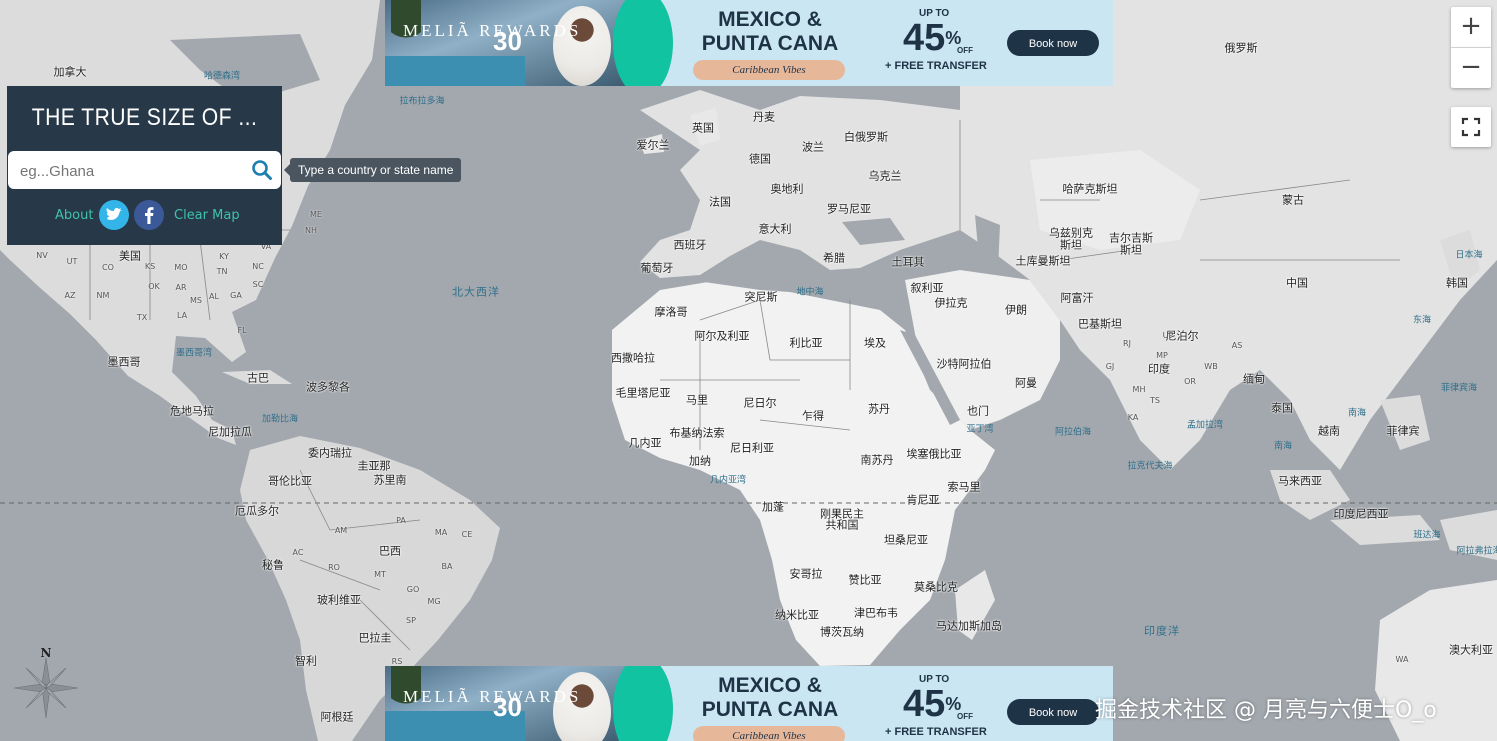 Image resolution: width=1497 pixels, height=741 pixels. What do you see at coordinates (728, 480) in the screenshot?
I see `water-label: 几内亚湾` at bounding box center [728, 480].